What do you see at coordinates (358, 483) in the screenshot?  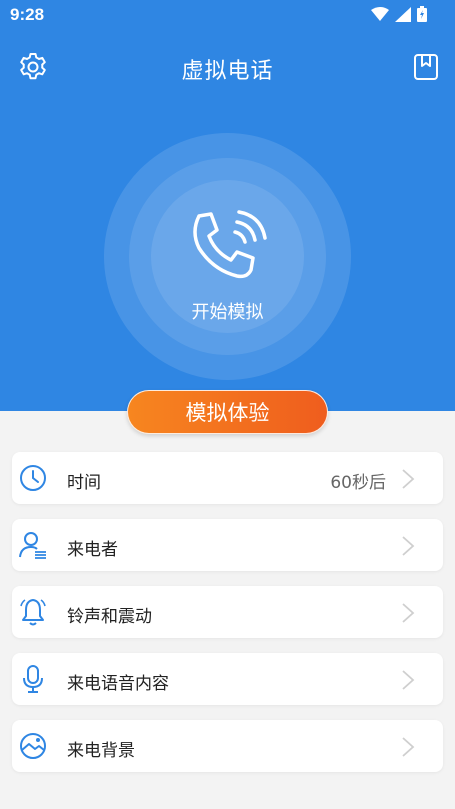 I see `list-item-value: 60秒后` at bounding box center [358, 483].